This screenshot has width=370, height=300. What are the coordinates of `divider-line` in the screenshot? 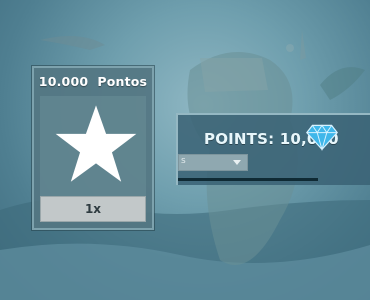 It's located at (248, 179).